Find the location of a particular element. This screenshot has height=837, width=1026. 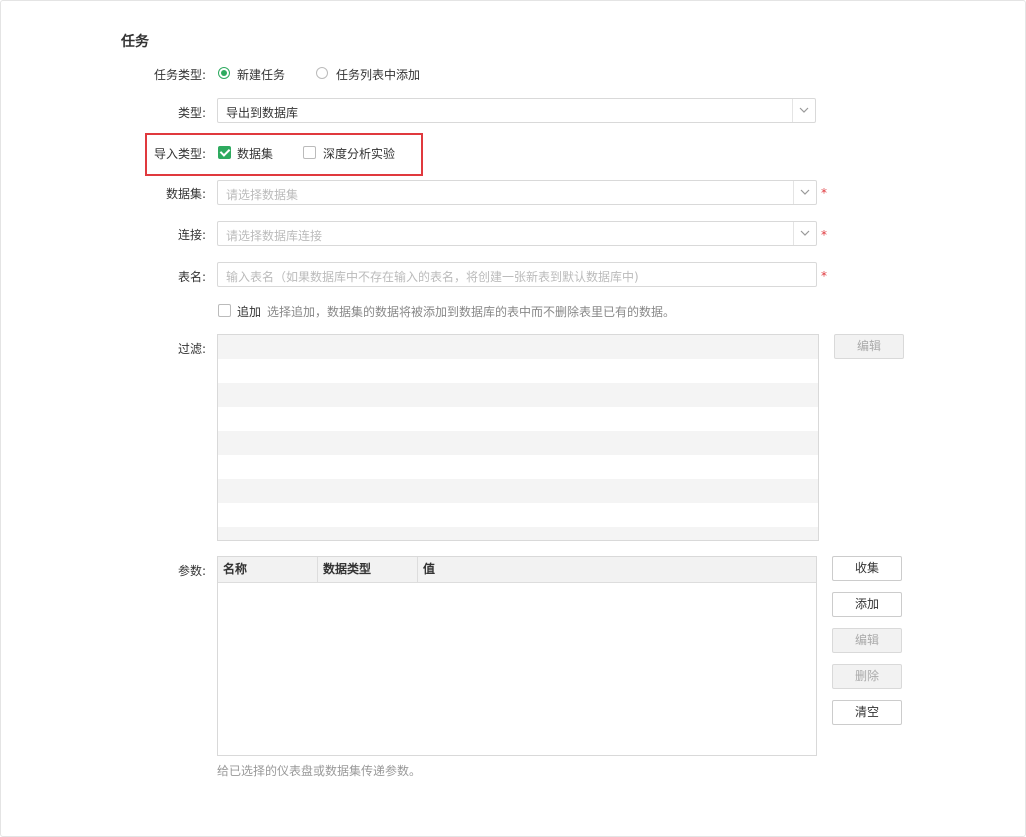

column-header-name: 名称 is located at coordinates (268, 569).